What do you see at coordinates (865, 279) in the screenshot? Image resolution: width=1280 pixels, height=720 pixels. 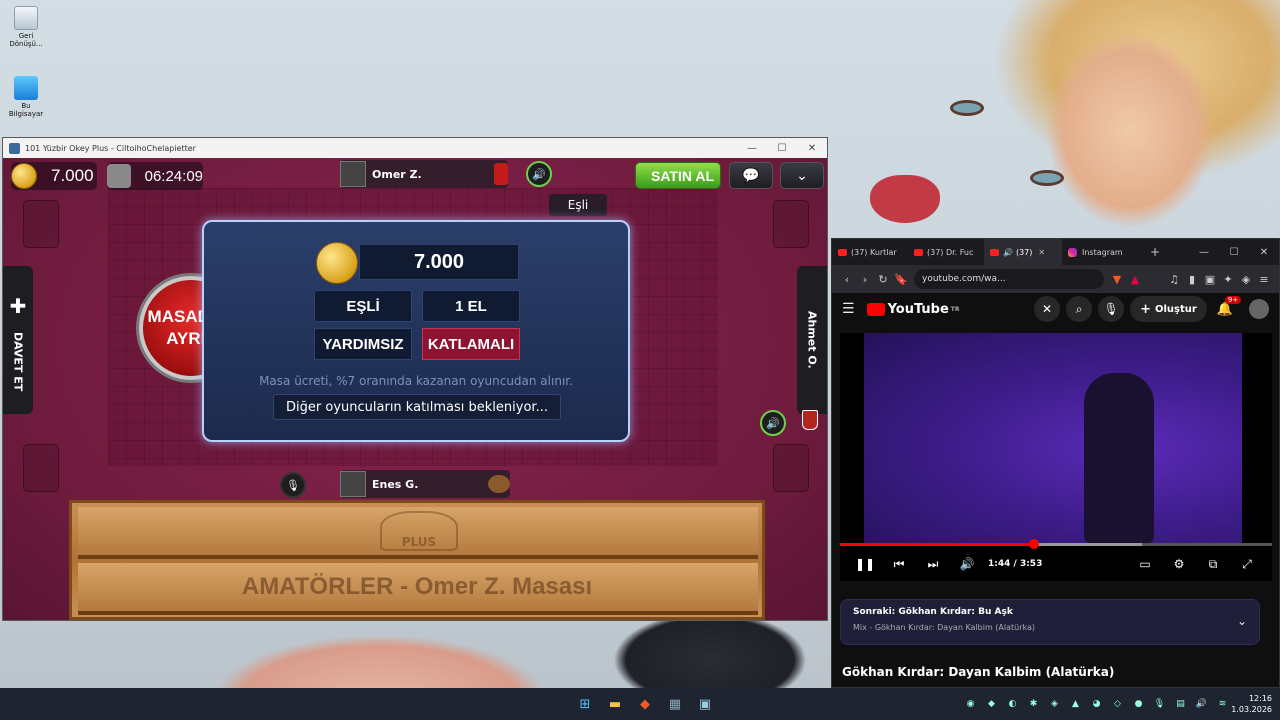 I see `forward-icon: ›` at bounding box center [865, 279].